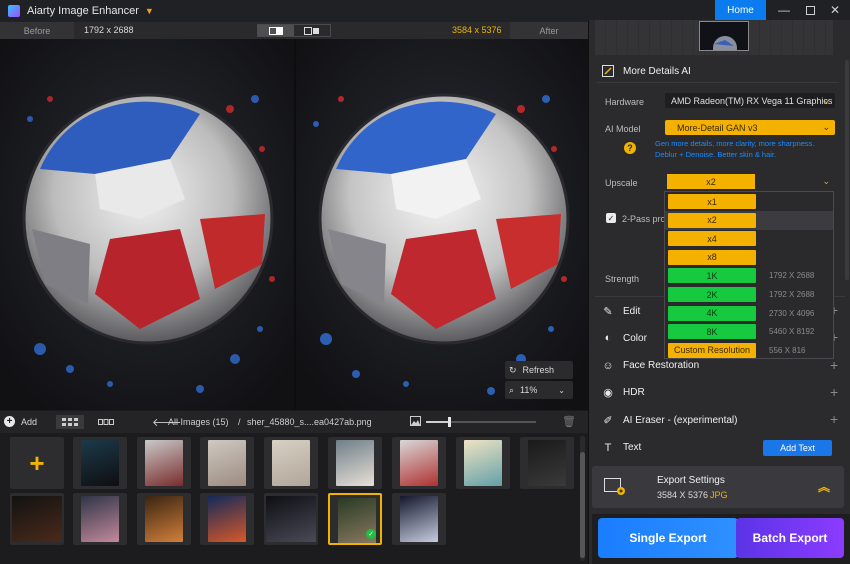 The height and width of the screenshot is (564, 850). What do you see at coordinates (630, 148) in the screenshot?
I see `help-icon: ?` at bounding box center [630, 148].